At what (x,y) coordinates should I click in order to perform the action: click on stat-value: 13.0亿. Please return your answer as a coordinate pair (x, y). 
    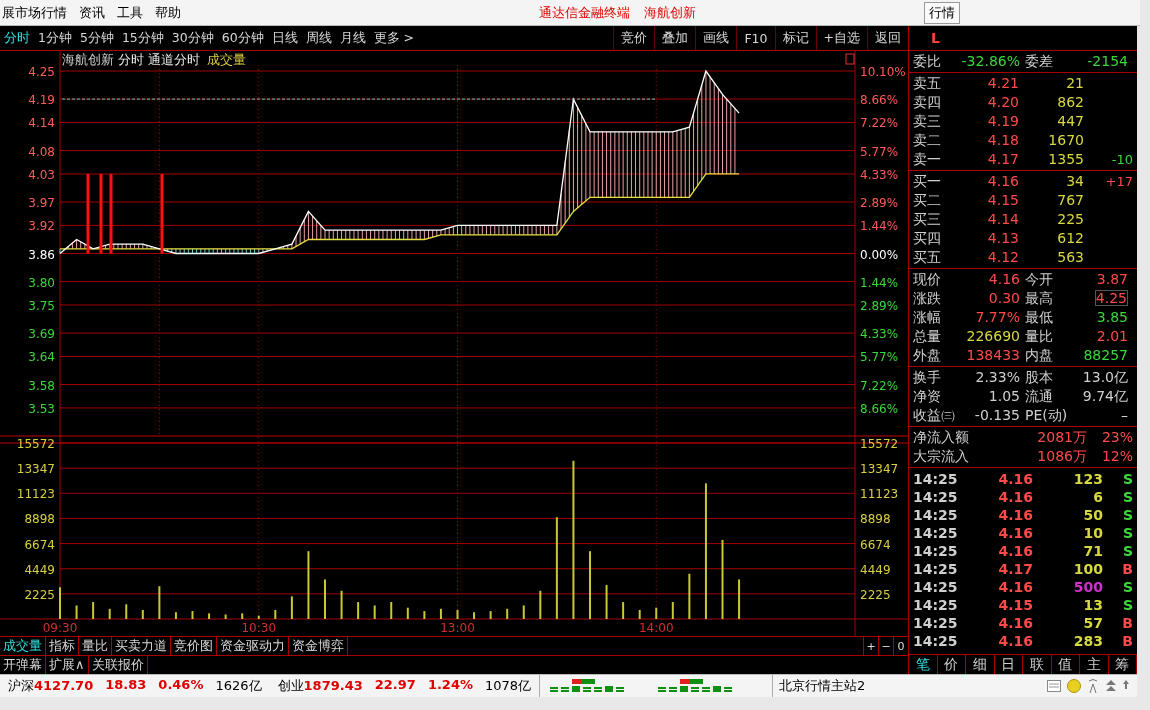
    Looking at the image, I should click on (1105, 377).